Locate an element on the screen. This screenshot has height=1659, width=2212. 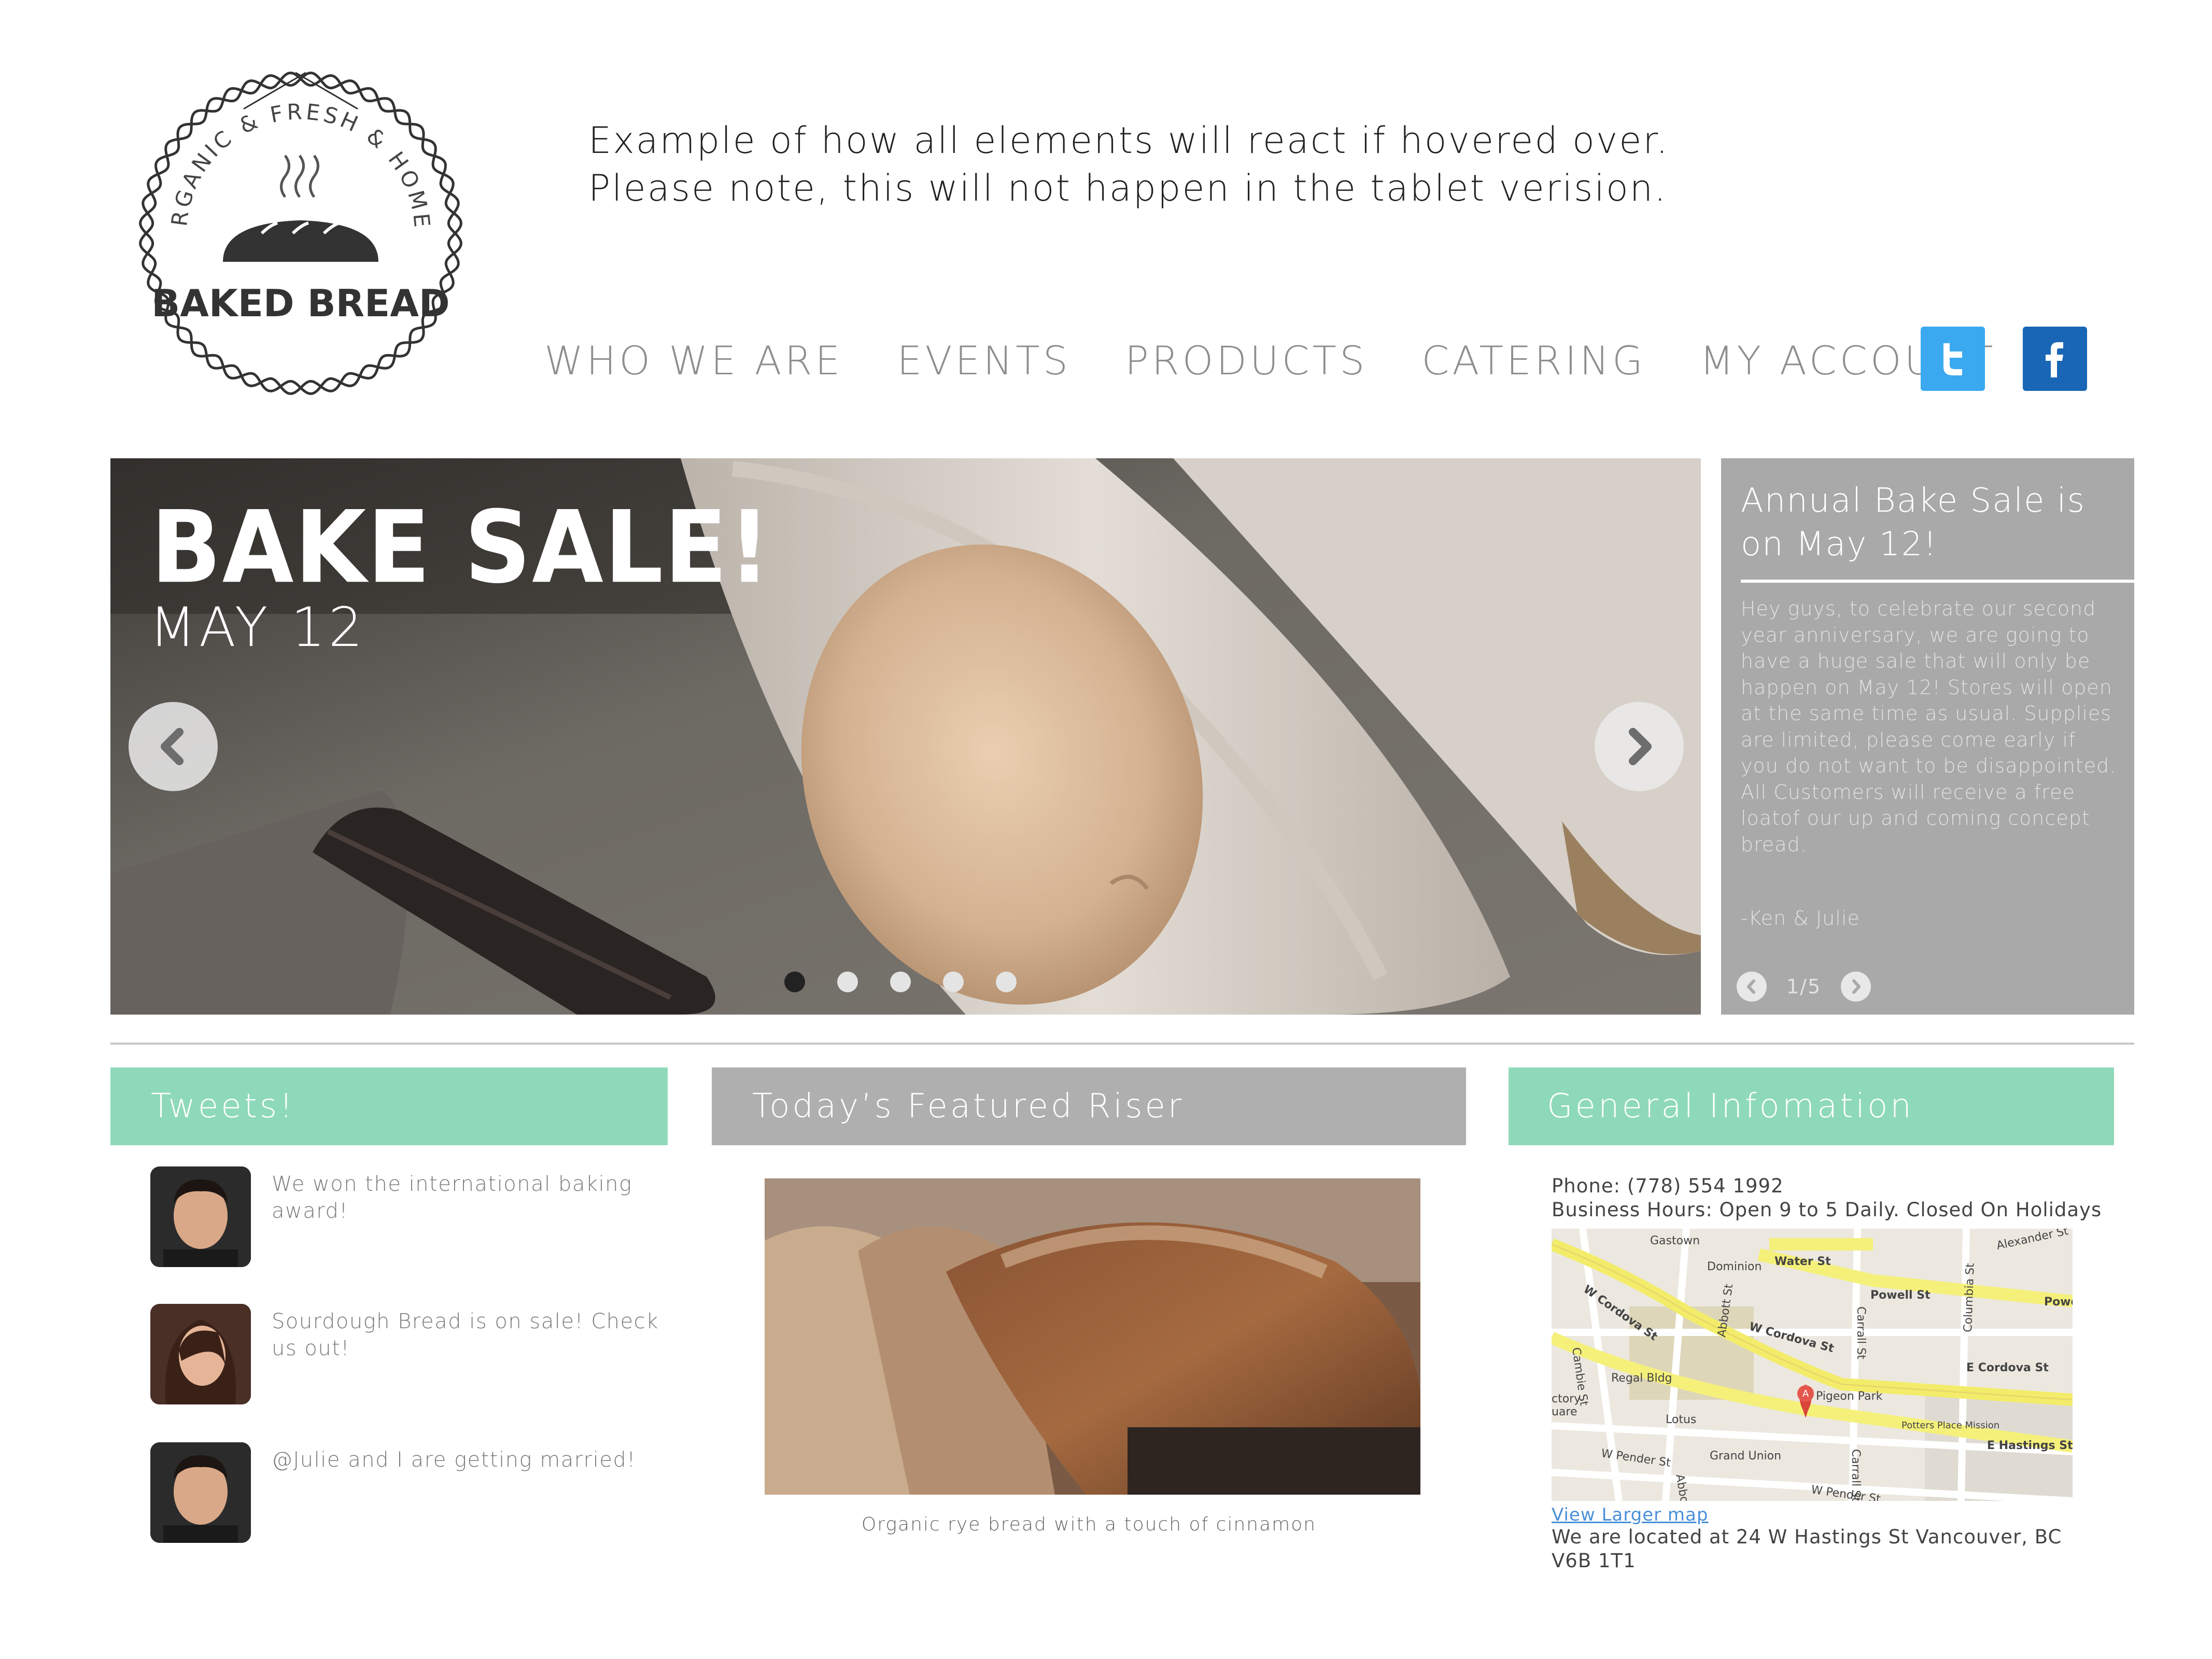
twitter-button is located at coordinates (1953, 359).